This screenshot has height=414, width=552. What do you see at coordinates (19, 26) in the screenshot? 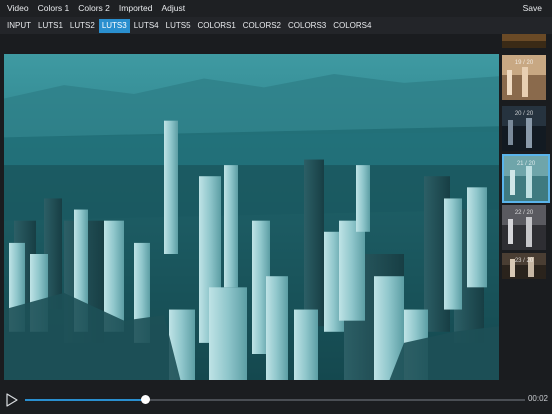
I see `tab-input: INPUT` at bounding box center [19, 26].